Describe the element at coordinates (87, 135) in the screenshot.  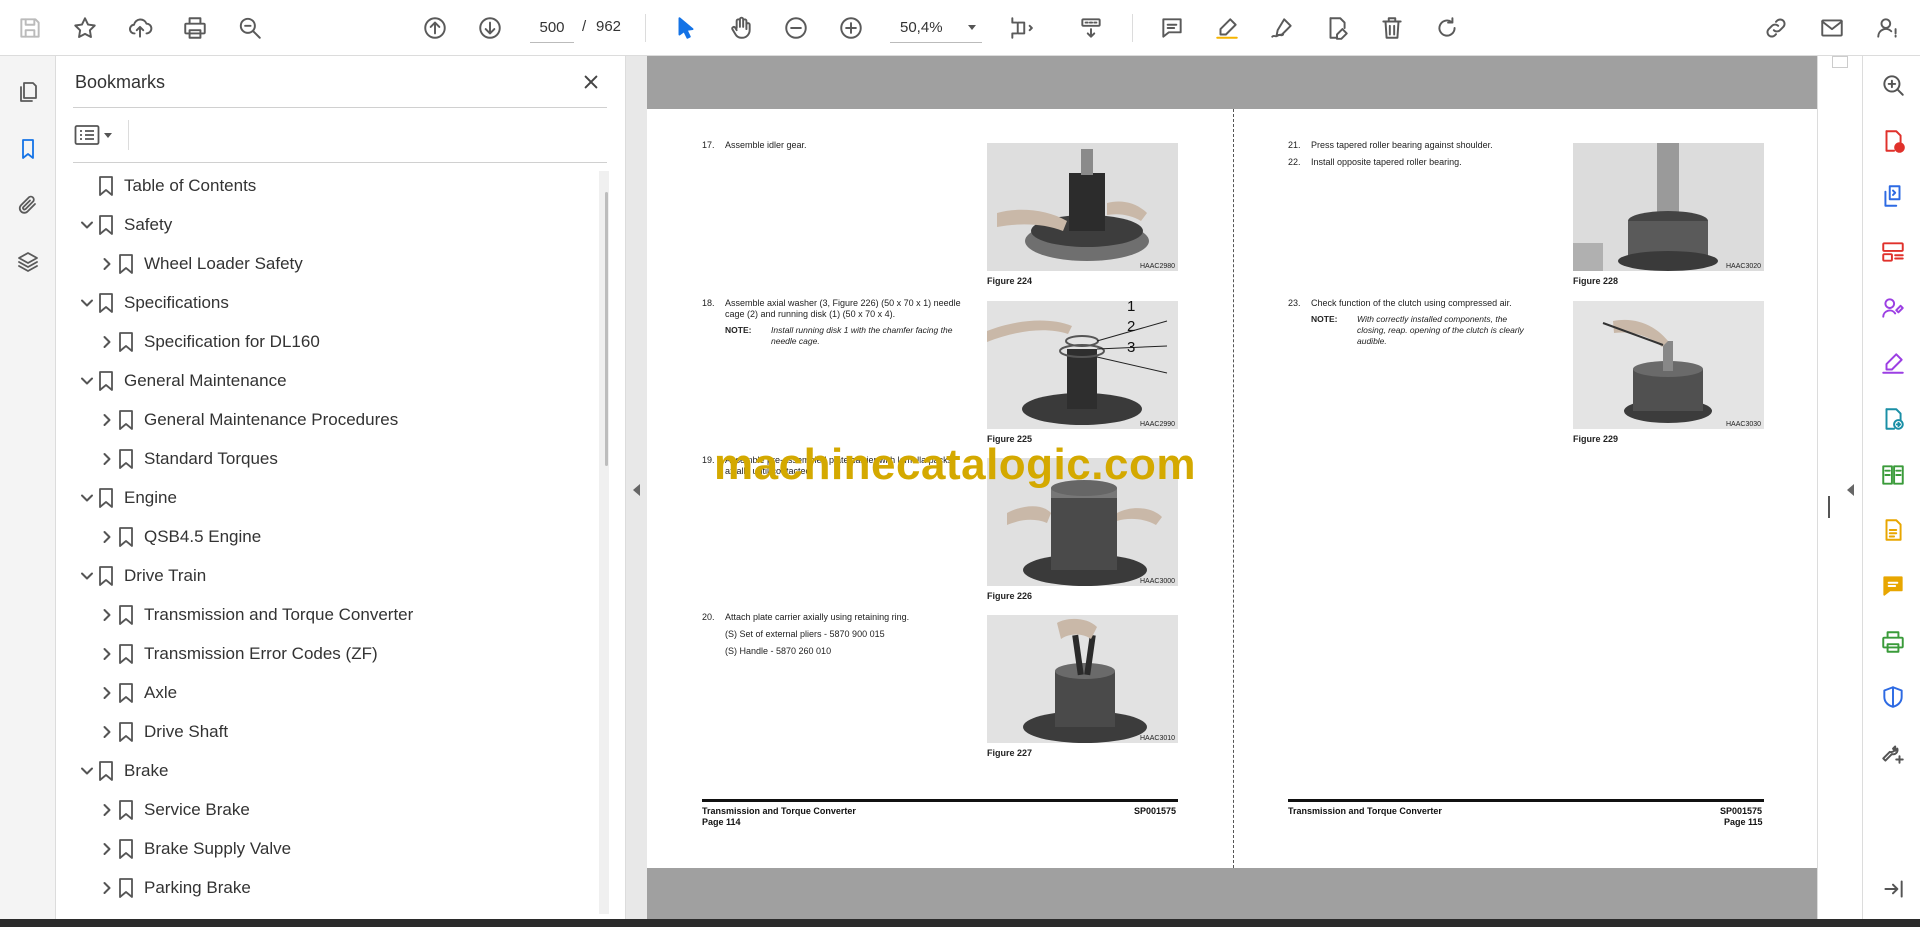
I see `list-options-icon` at that location.